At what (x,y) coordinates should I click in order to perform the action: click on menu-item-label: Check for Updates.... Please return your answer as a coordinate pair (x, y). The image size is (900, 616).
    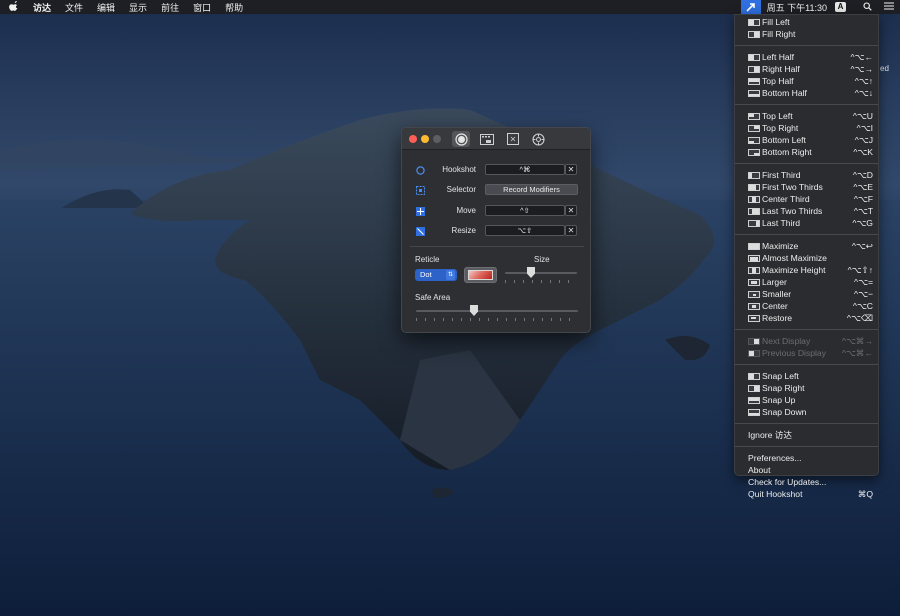
    Looking at the image, I should click on (787, 482).